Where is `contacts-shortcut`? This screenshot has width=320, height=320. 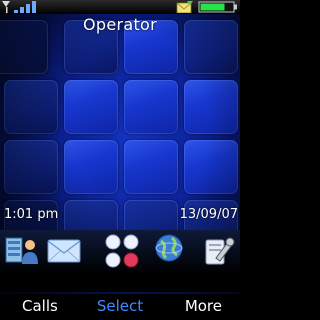 contacts-shortcut is located at coordinates (22, 258).